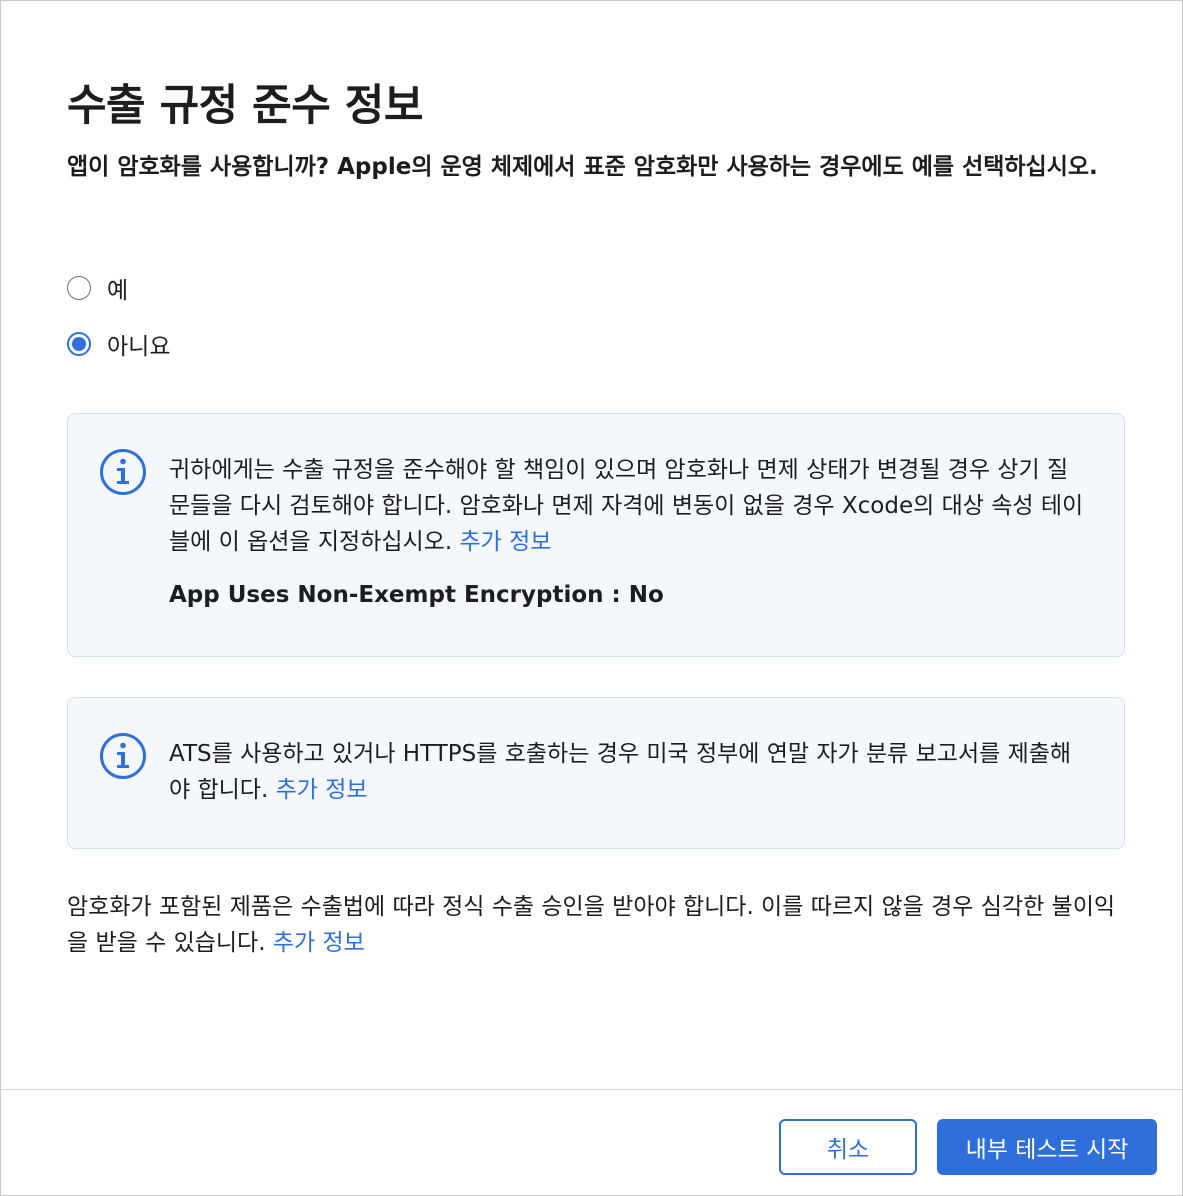  What do you see at coordinates (848, 1147) in the screenshot?
I see `cancel-button: 취소` at bounding box center [848, 1147].